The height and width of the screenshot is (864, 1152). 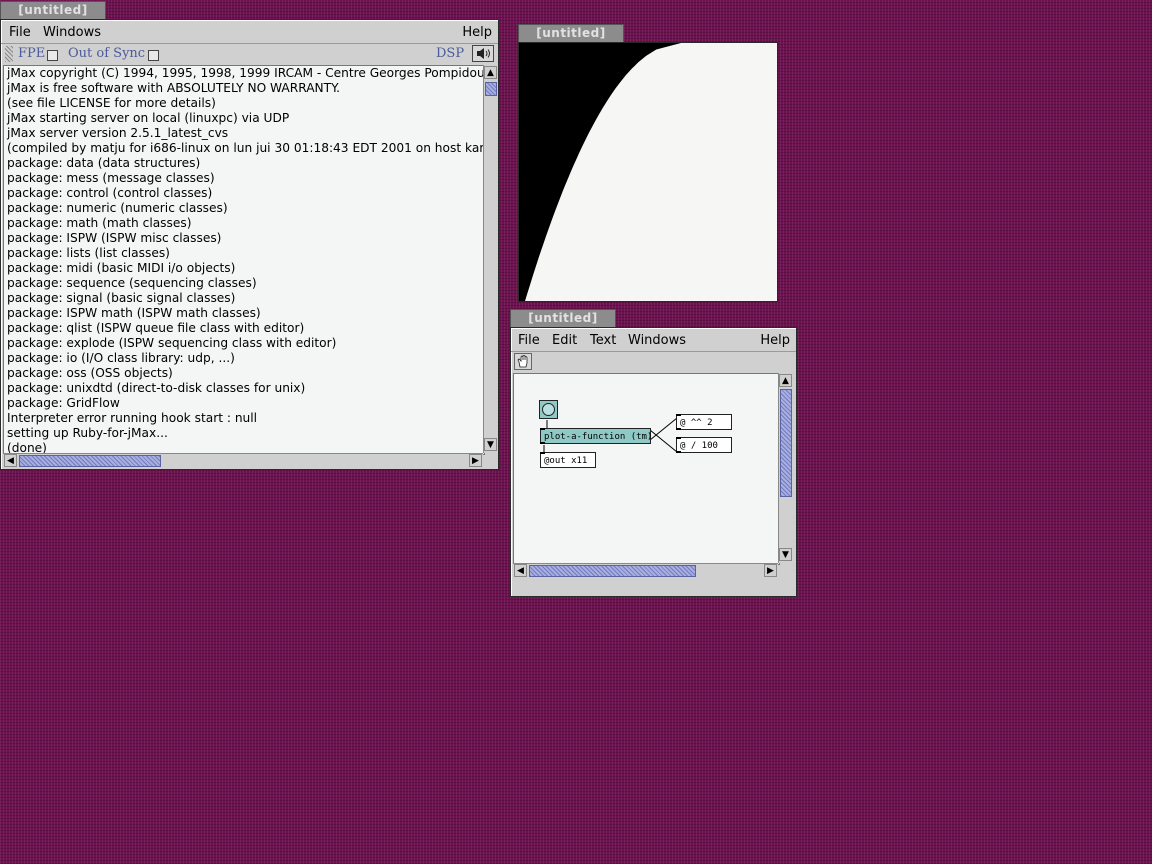 What do you see at coordinates (20, 32) in the screenshot?
I see `menu-file: File` at bounding box center [20, 32].